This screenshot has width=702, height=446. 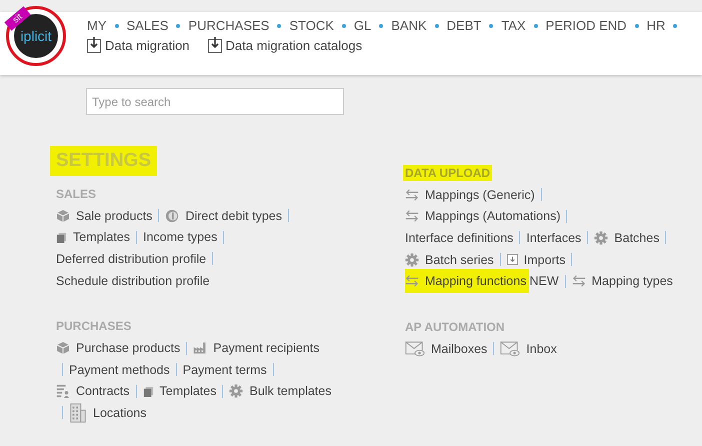 What do you see at coordinates (147, 25) in the screenshot?
I see `nav-menu-item: SALES` at bounding box center [147, 25].